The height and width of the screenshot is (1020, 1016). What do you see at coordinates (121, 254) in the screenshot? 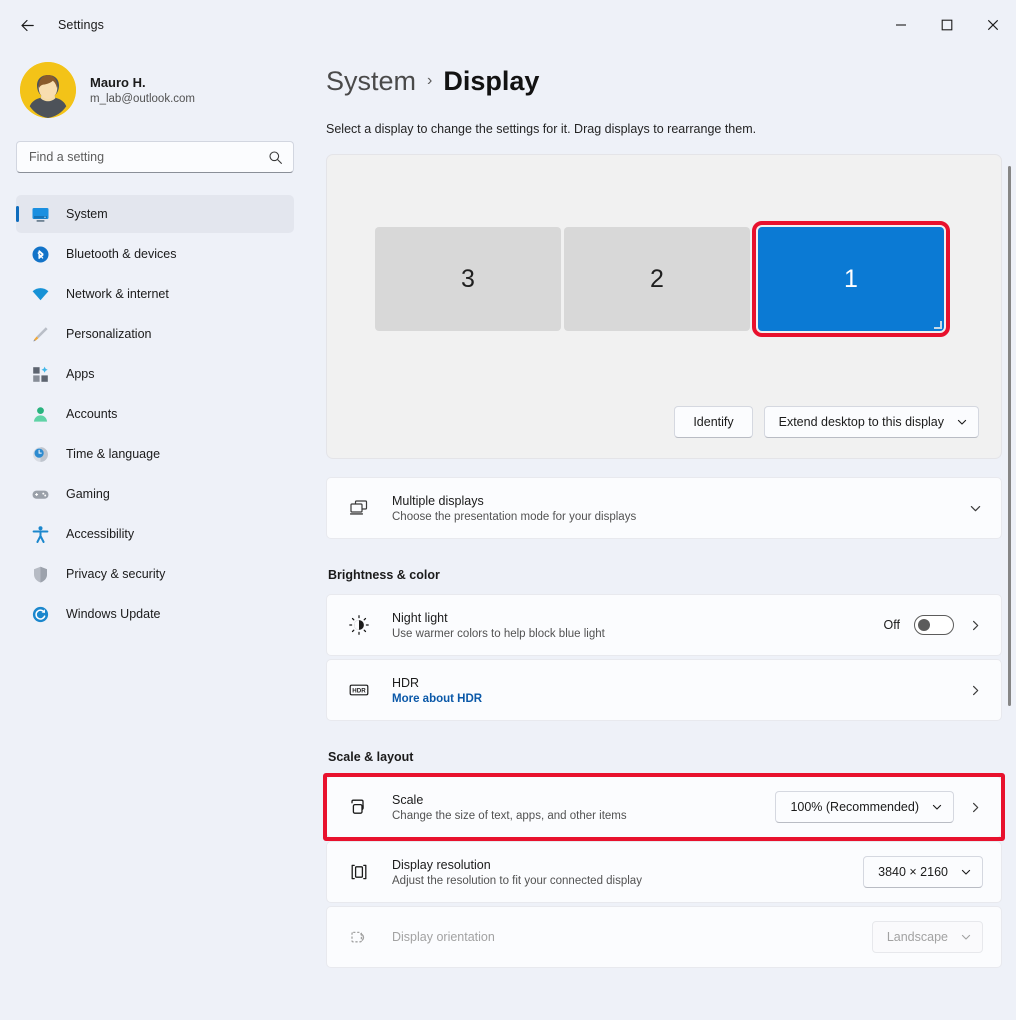
I see `sidebar-item-label: Bluetooth & devices` at bounding box center [121, 254].